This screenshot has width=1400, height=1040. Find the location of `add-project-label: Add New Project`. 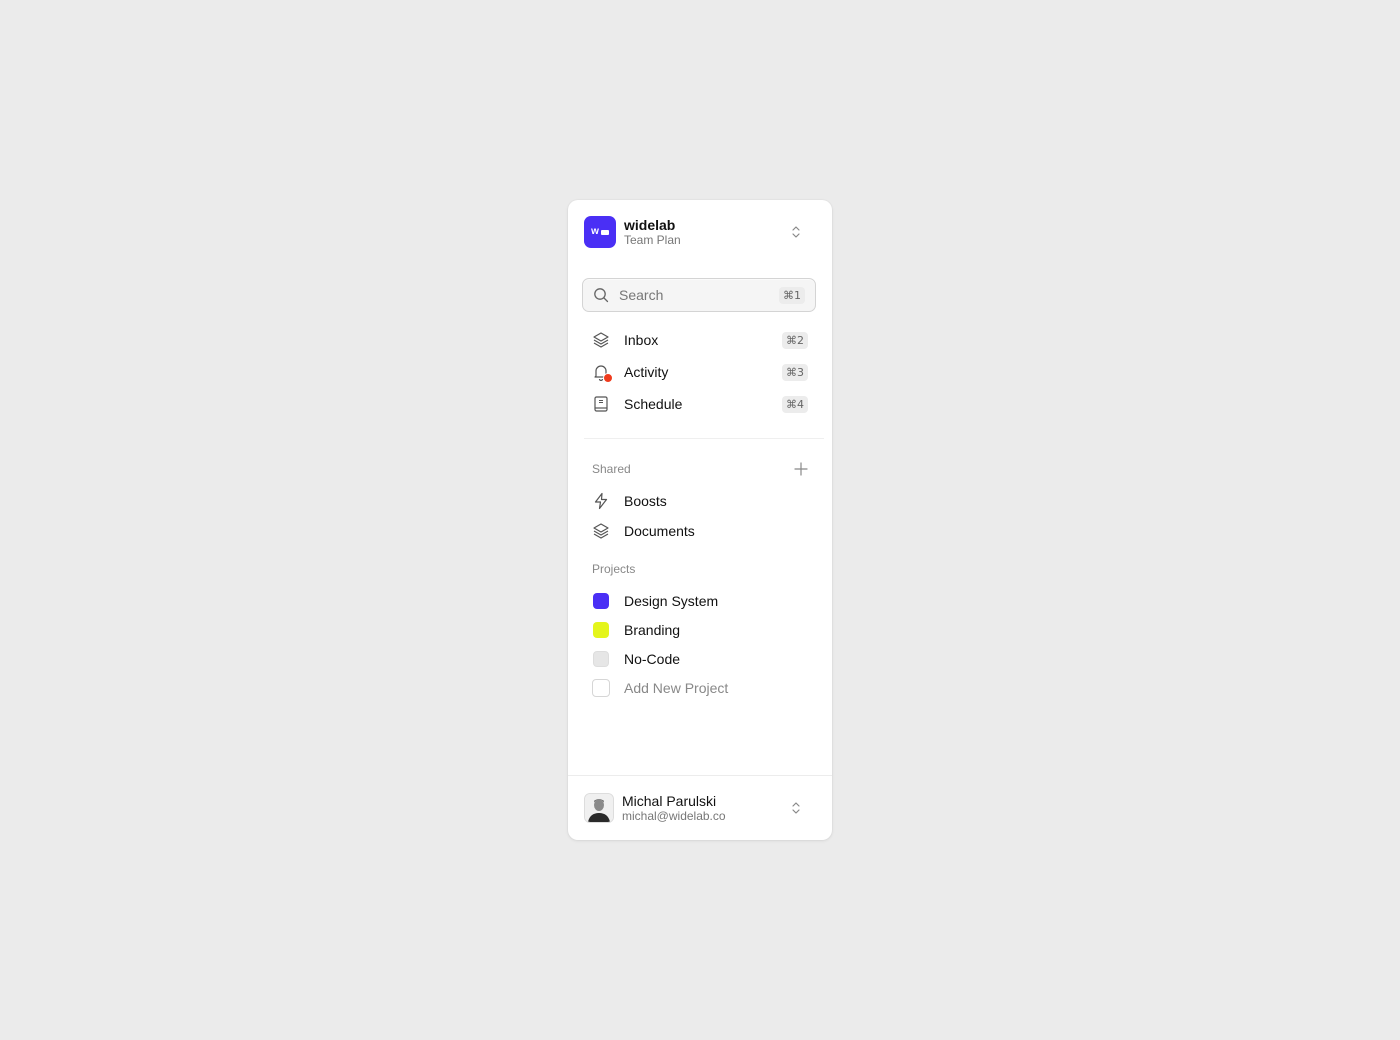

add-project-label: Add New Project is located at coordinates (676, 687).